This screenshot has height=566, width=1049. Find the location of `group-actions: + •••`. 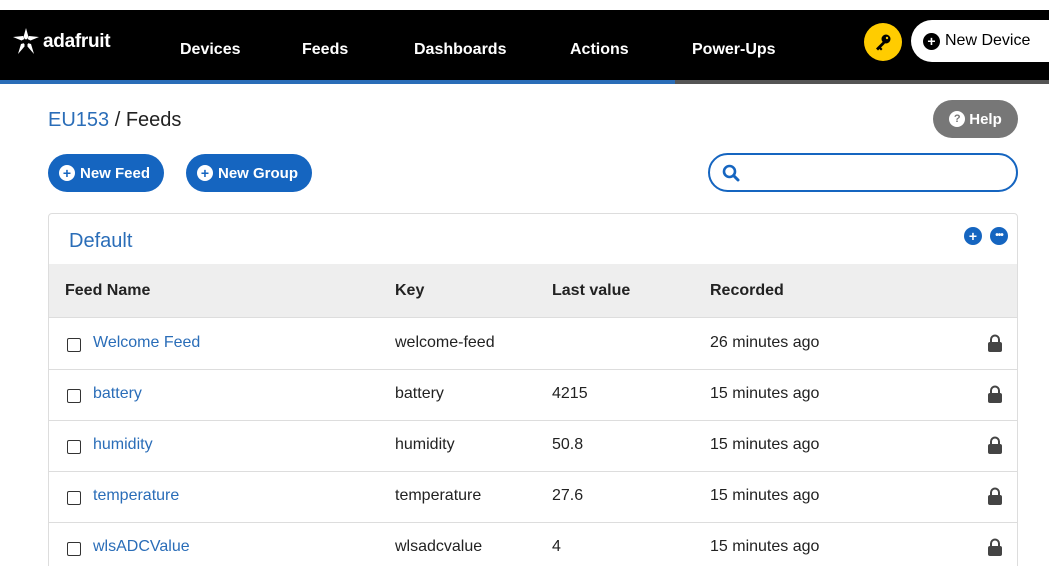

group-actions: + ••• is located at coordinates (986, 236).